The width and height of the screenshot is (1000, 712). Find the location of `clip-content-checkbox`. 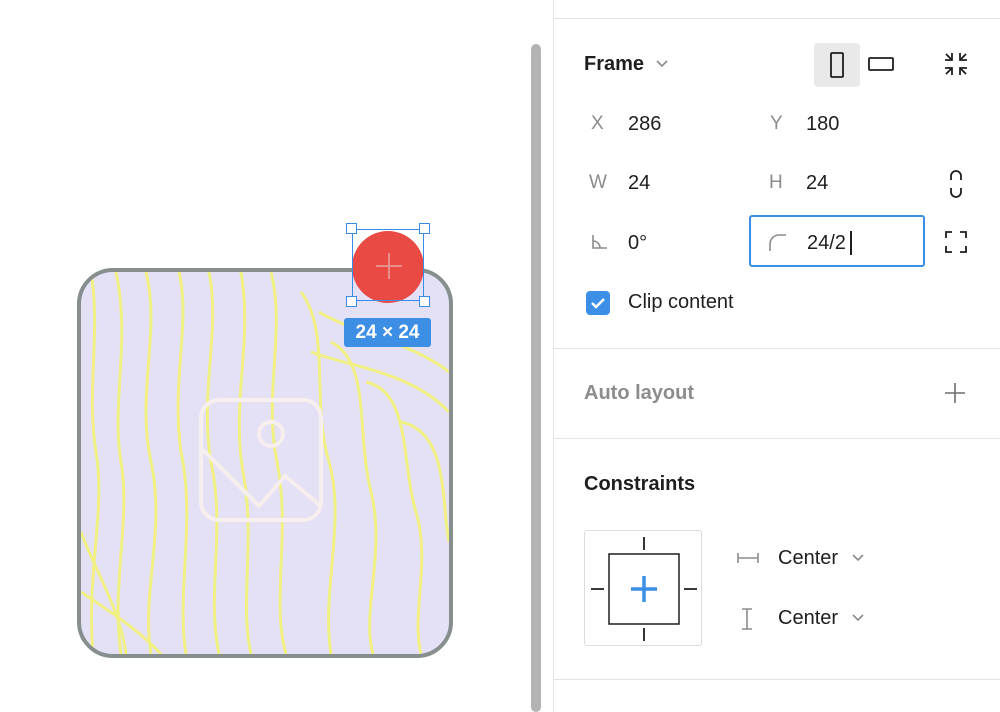

clip-content-checkbox is located at coordinates (598, 303).